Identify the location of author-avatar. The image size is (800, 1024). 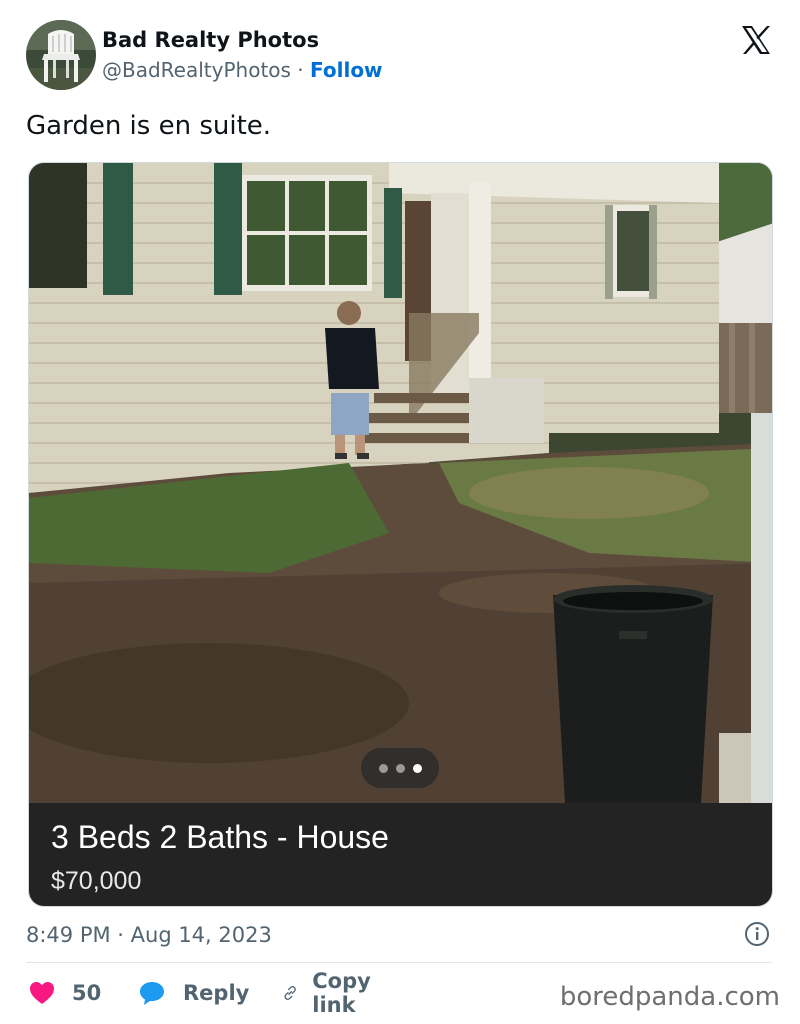
(61, 55).